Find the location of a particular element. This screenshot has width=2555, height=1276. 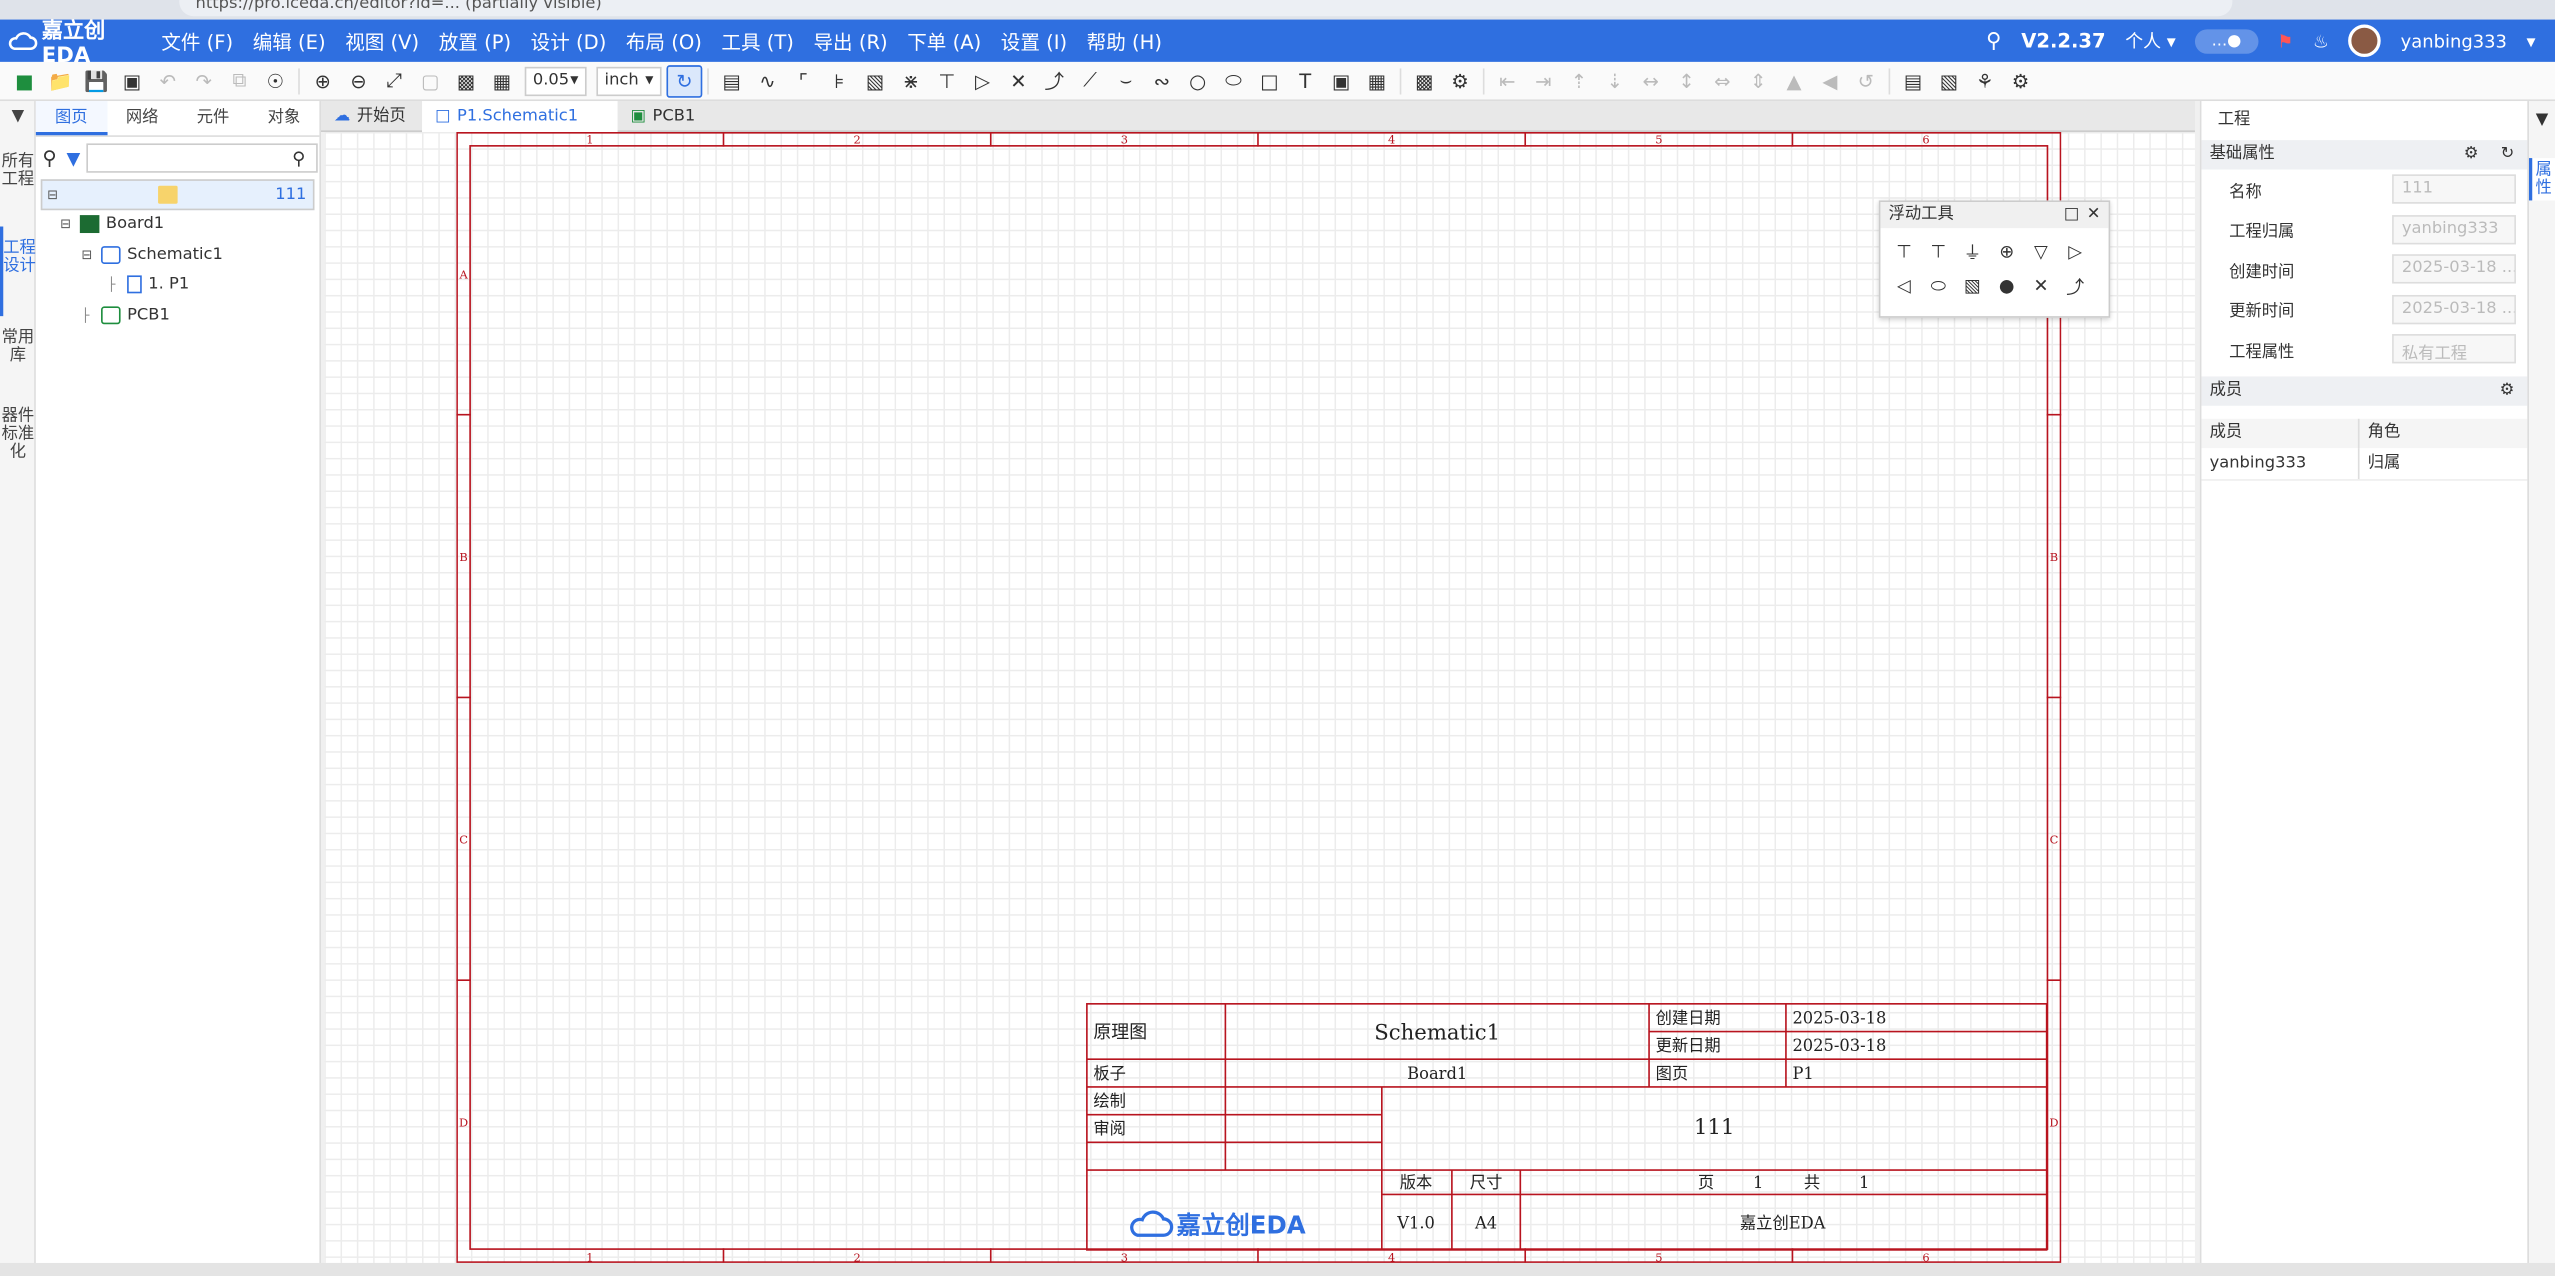

image-icon: ▣ is located at coordinates (1341, 80).